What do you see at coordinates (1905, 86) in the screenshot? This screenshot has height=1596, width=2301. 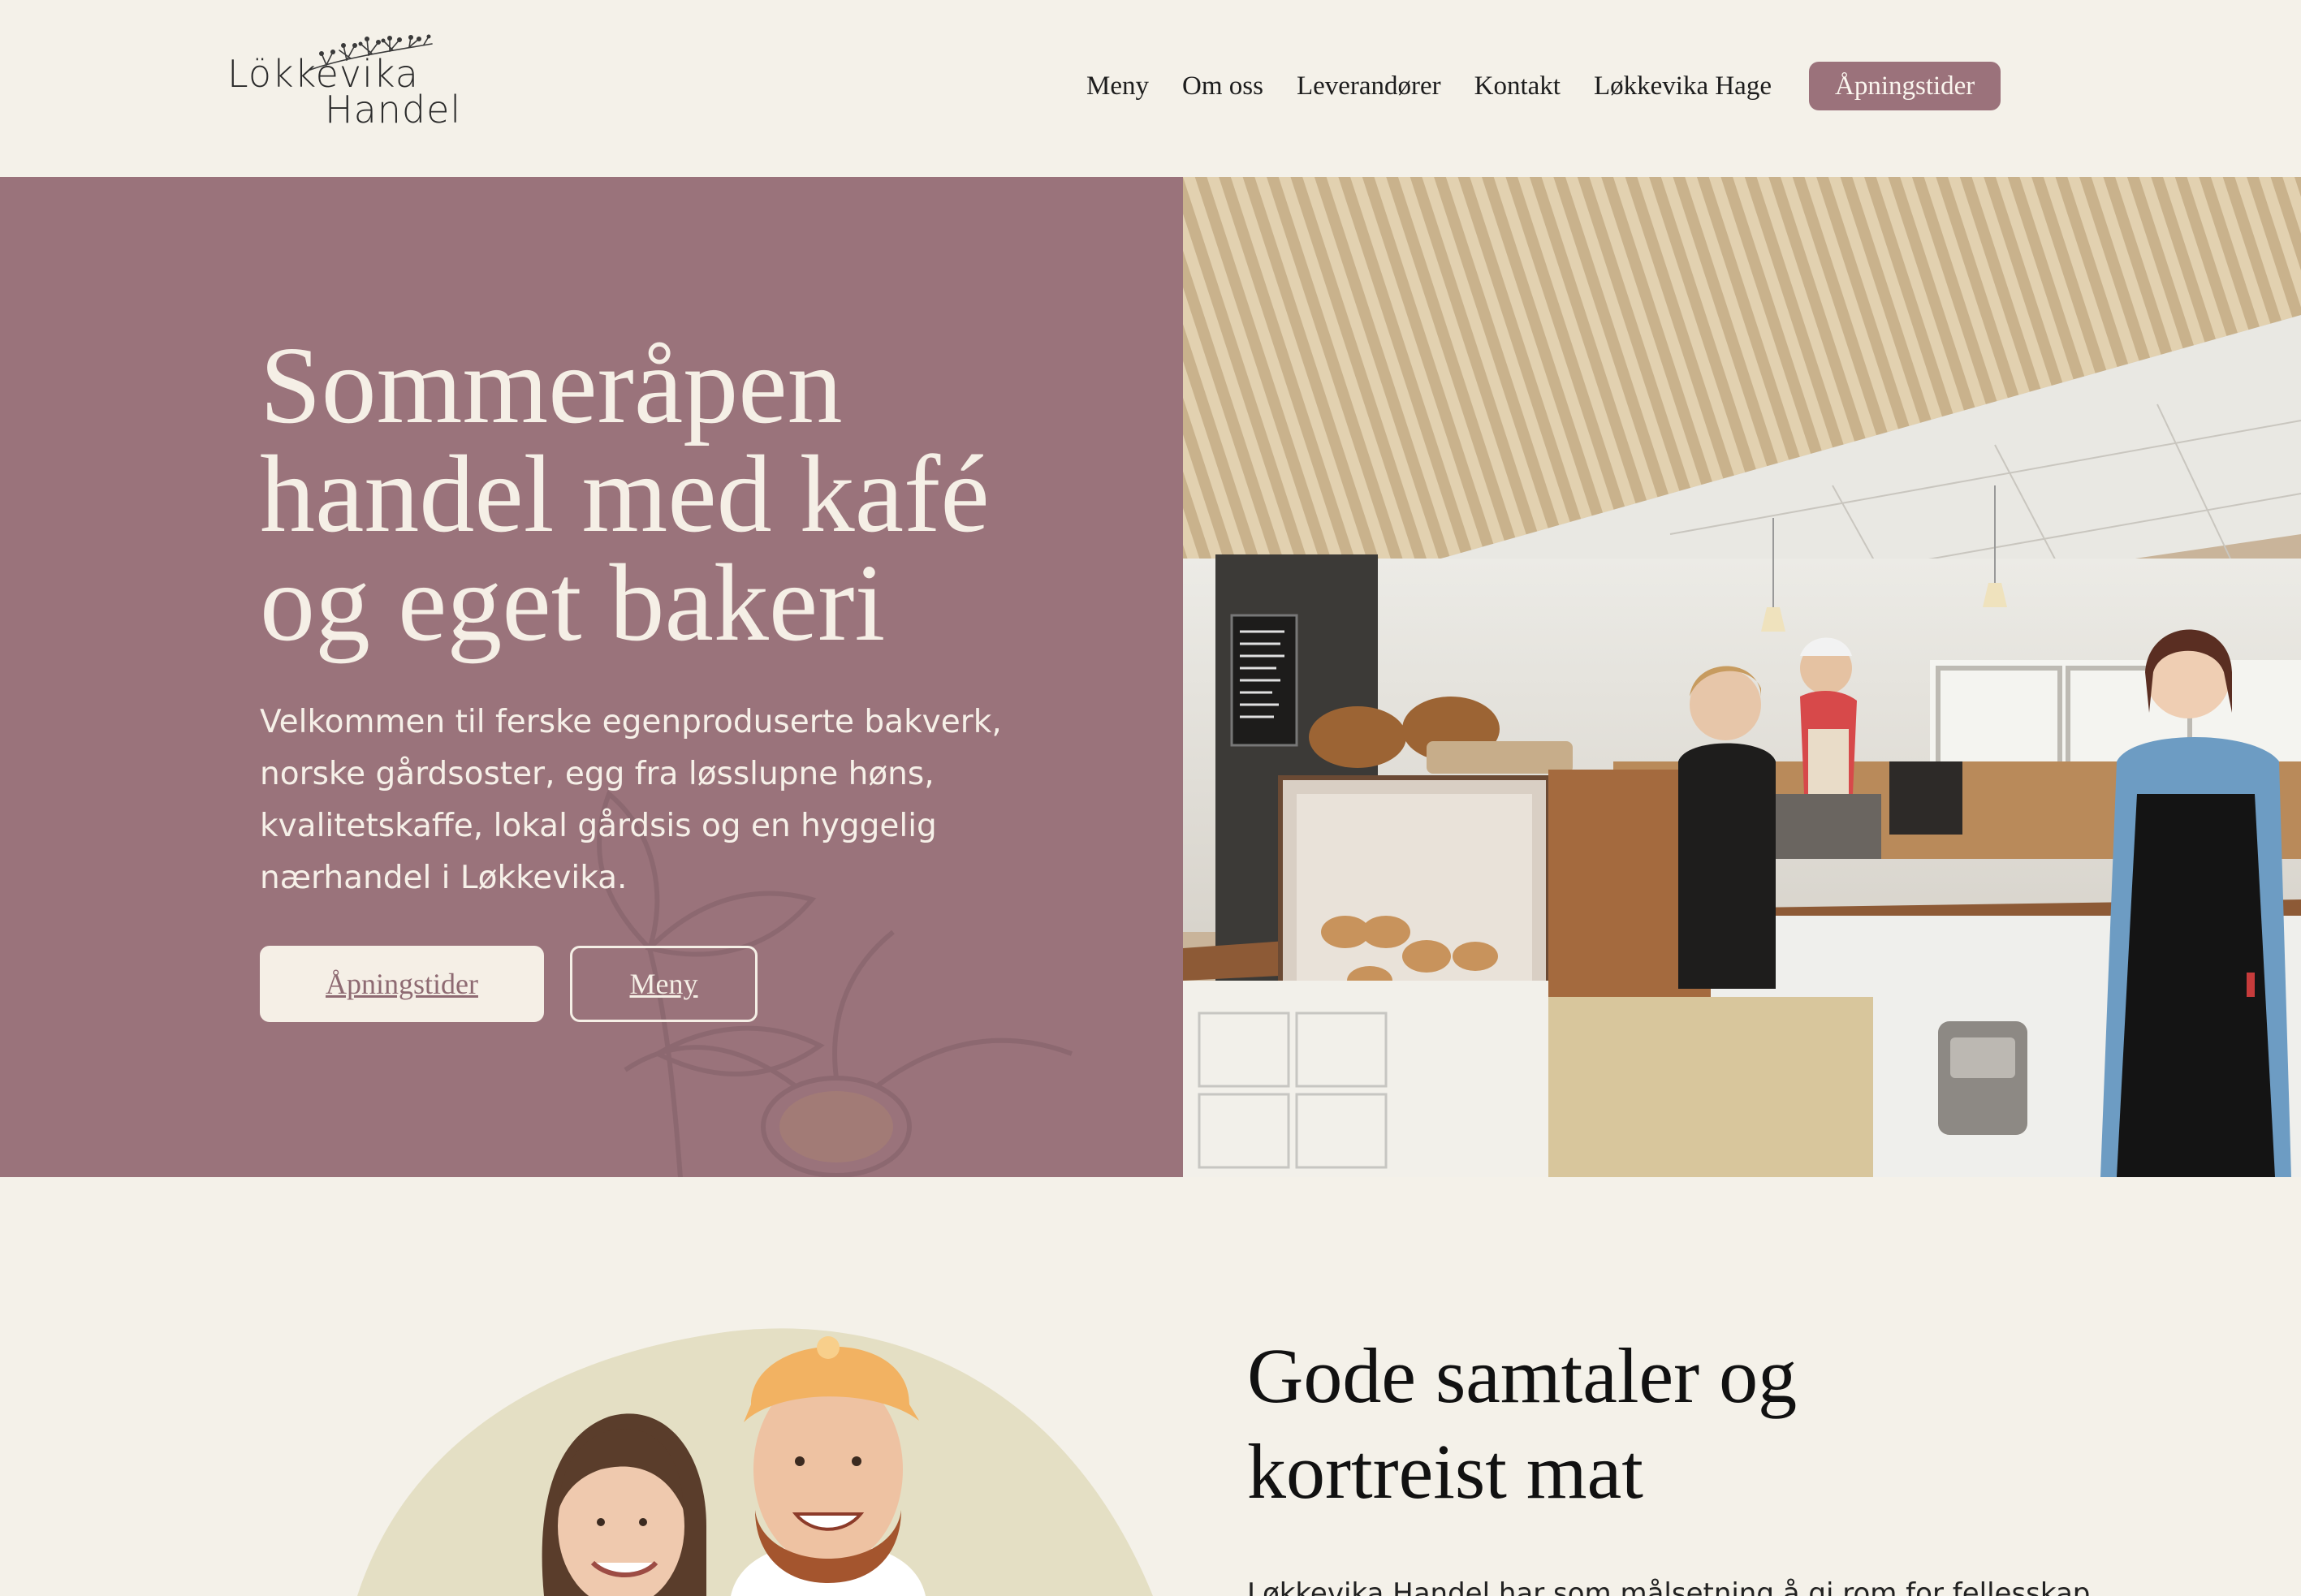 I see `opening-hours-nav-button: Åpningstider` at bounding box center [1905, 86].